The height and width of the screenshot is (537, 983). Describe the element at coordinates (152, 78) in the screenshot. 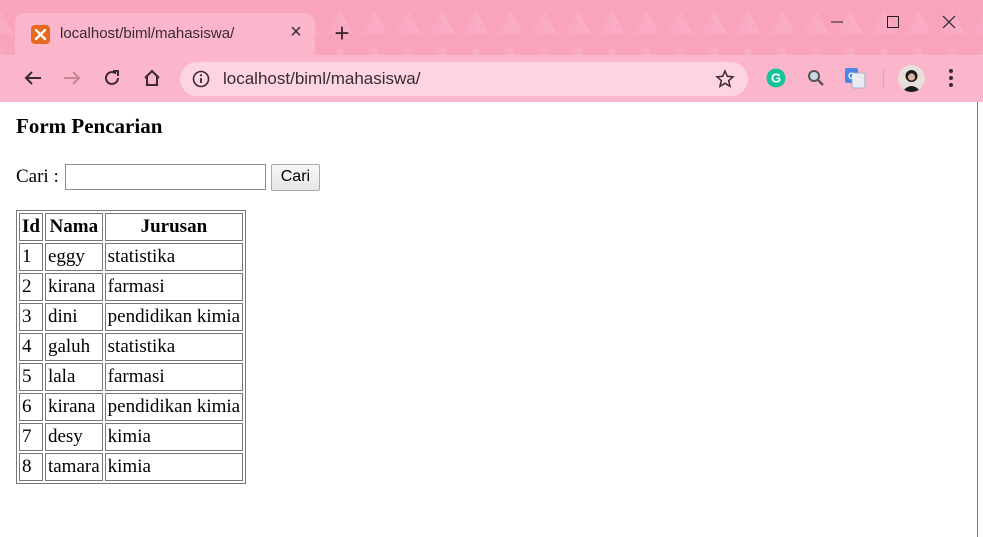

I see `home-icon` at that location.